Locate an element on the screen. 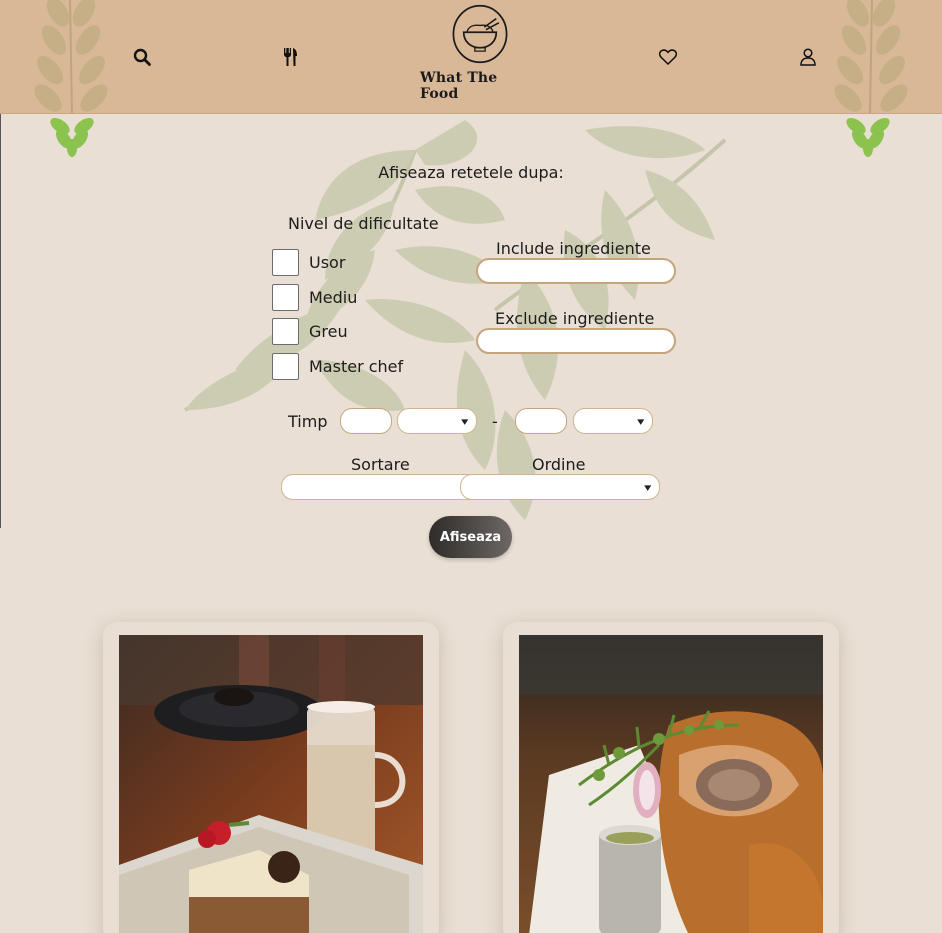 The image size is (942, 933). time-label: Timp is located at coordinates (308, 421).